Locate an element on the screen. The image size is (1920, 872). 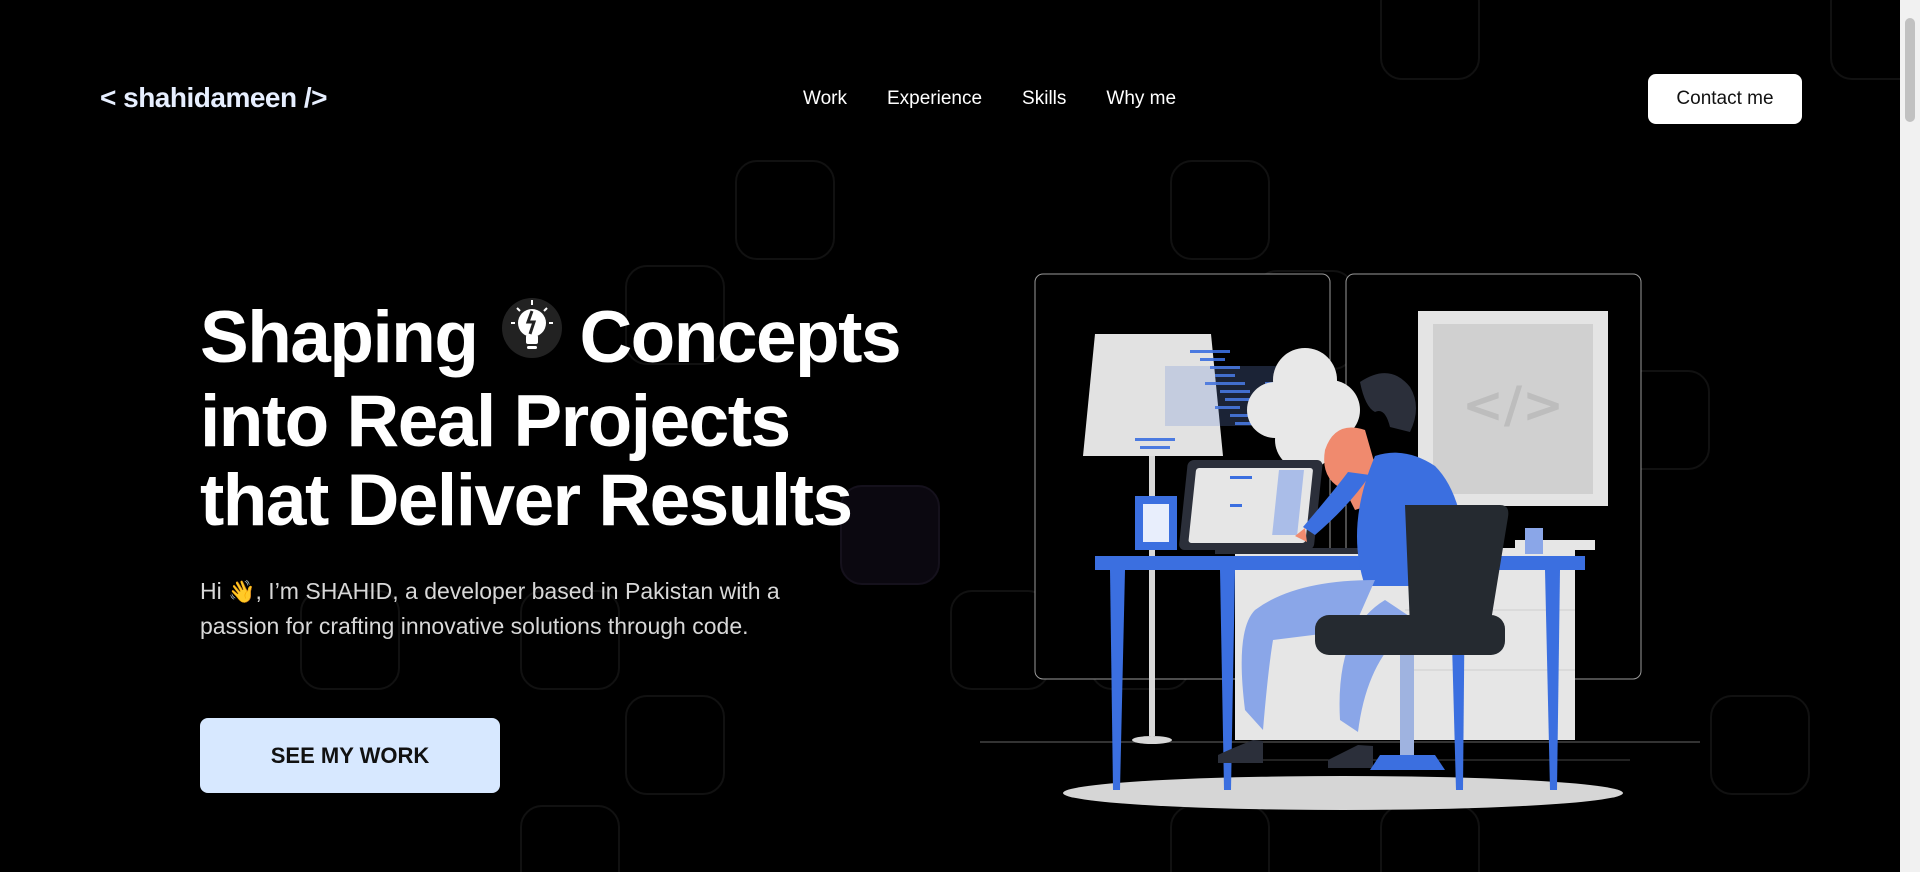
page-scrollbar is located at coordinates (1910, 436).